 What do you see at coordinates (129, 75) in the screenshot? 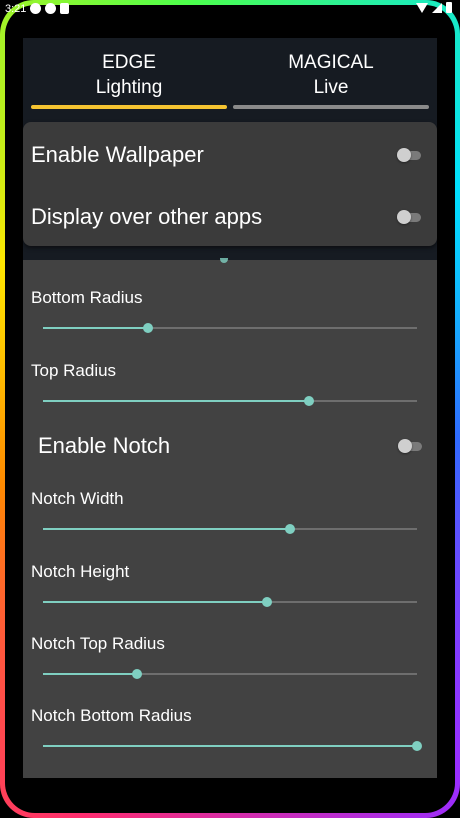
I see `tab-edge-lighting: EDGE Lighting` at bounding box center [129, 75].